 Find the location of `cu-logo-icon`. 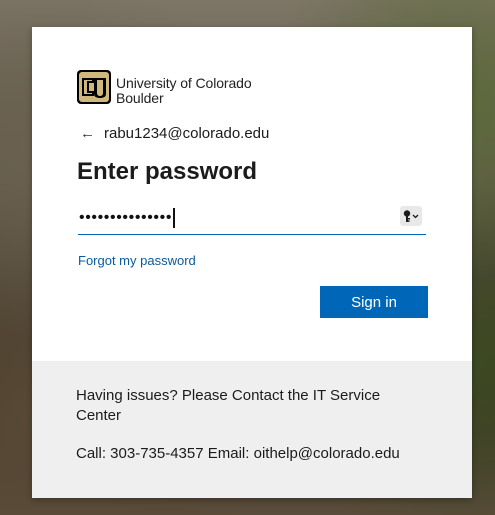

cu-logo-icon is located at coordinates (94, 87).